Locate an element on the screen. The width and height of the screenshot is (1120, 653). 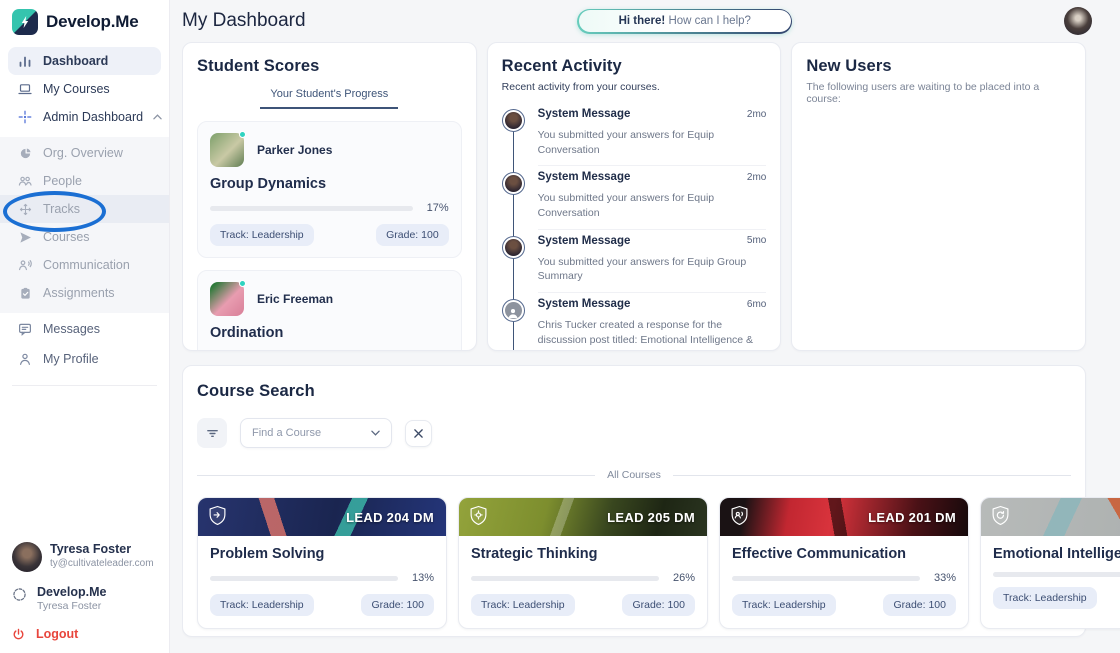
filter-button is located at coordinates (212, 433).